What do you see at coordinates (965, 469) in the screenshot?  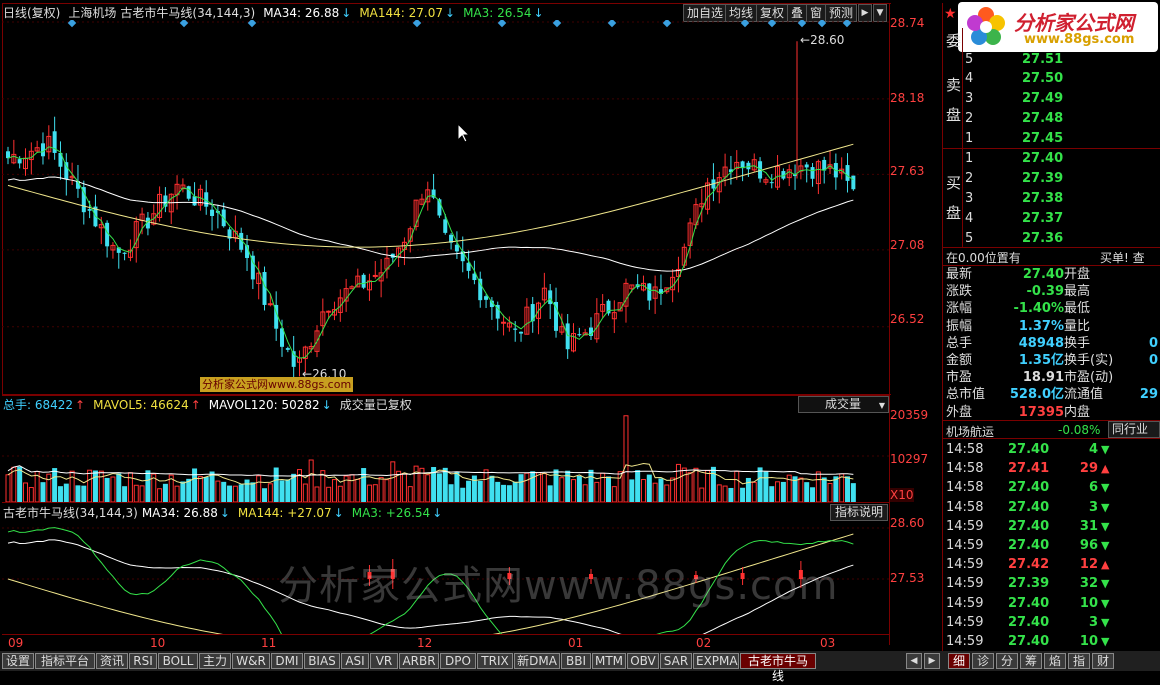 I see `tick-time: 14:58` at bounding box center [965, 469].